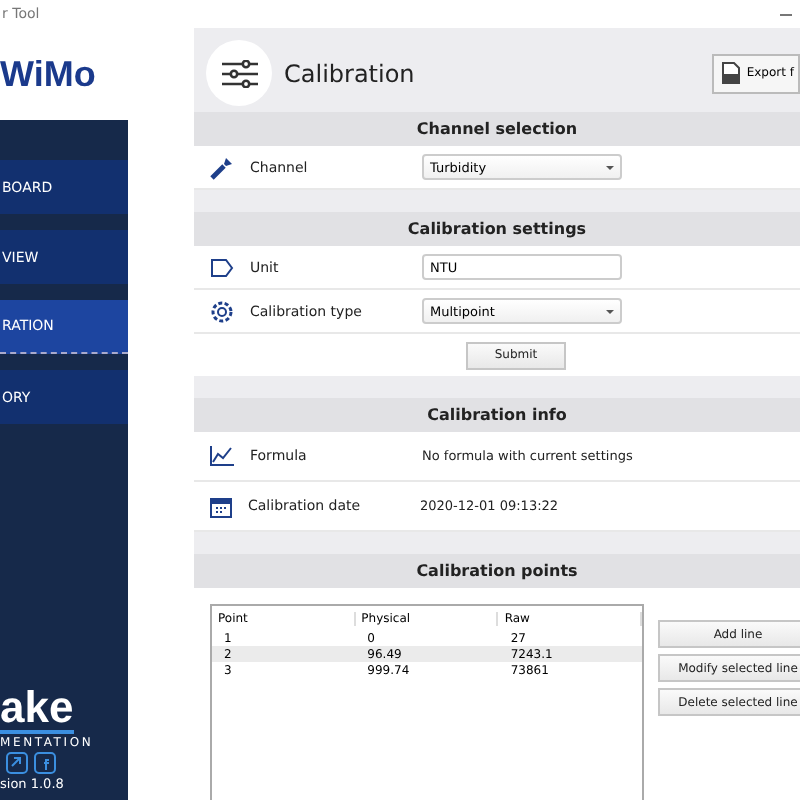 Image resolution: width=800 pixels, height=800 pixels. I want to click on panel-title: Calibration settings, so click(497, 229).